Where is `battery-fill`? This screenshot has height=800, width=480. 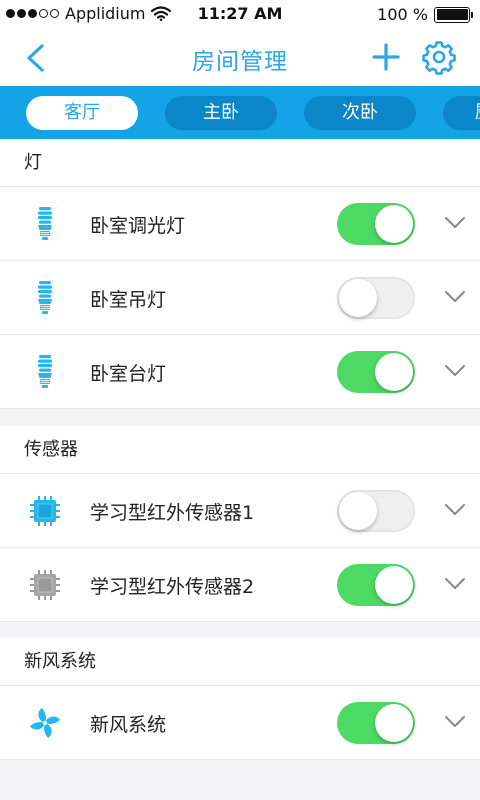 battery-fill is located at coordinates (452, 14).